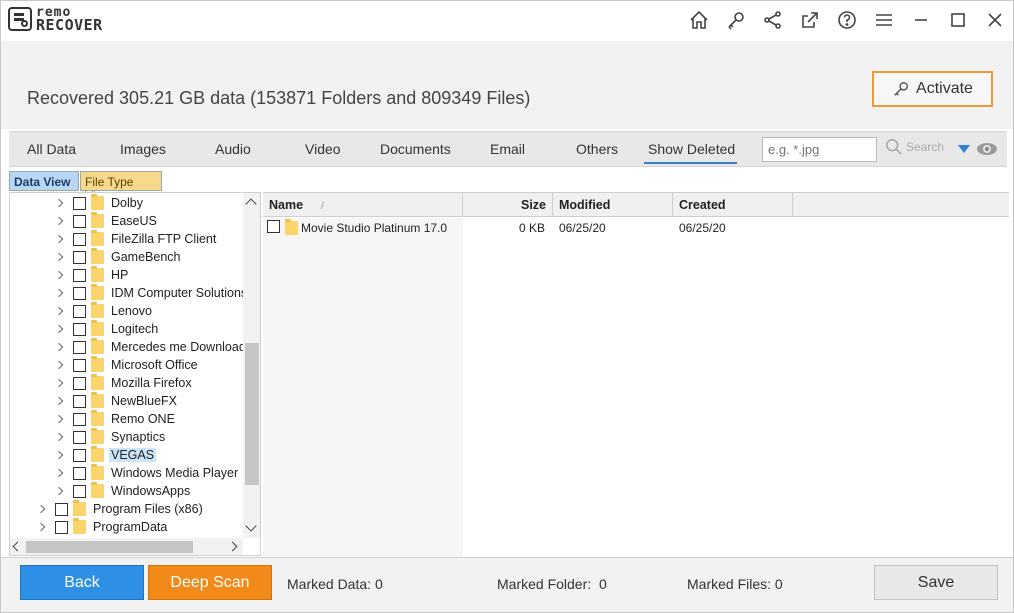  What do you see at coordinates (914, 147) in the screenshot?
I see `search-button: Search` at bounding box center [914, 147].